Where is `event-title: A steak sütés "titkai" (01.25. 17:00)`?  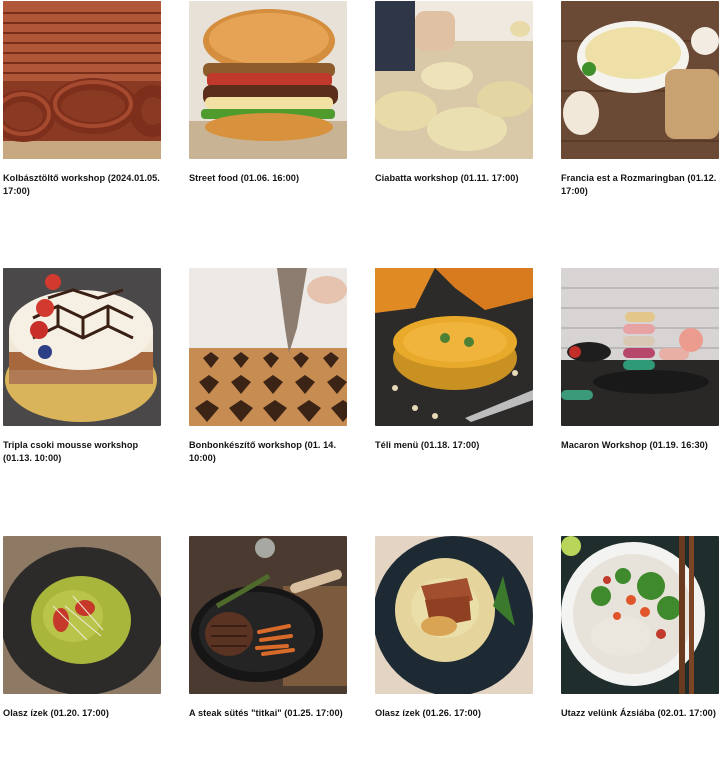
event-title: A steak sütés "titkai" (01.25. 17:00) is located at coordinates (269, 713).